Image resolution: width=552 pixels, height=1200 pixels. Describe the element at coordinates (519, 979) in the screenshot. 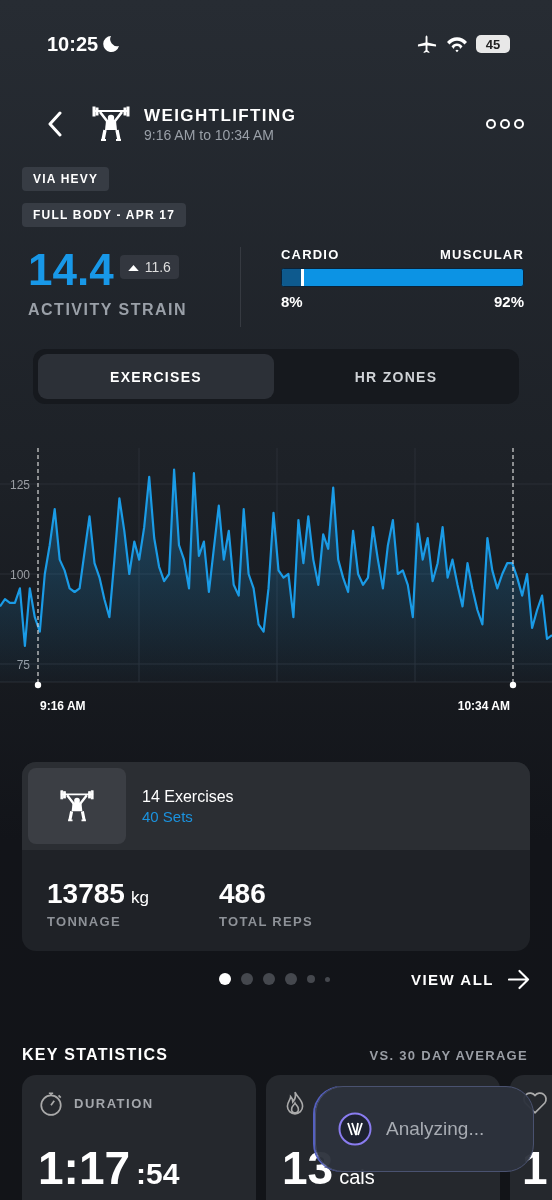

I see `arrow-right-icon` at that location.